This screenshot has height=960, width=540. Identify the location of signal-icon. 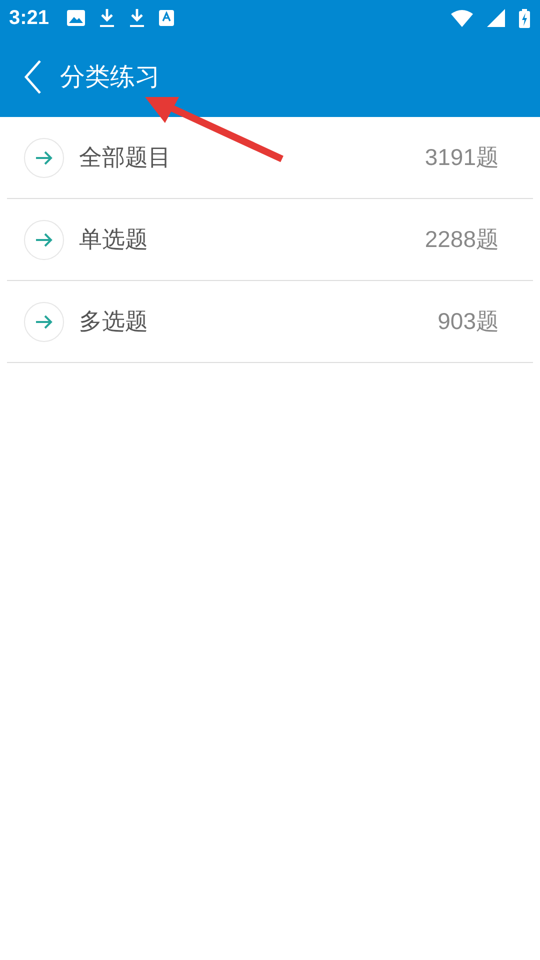
(496, 18).